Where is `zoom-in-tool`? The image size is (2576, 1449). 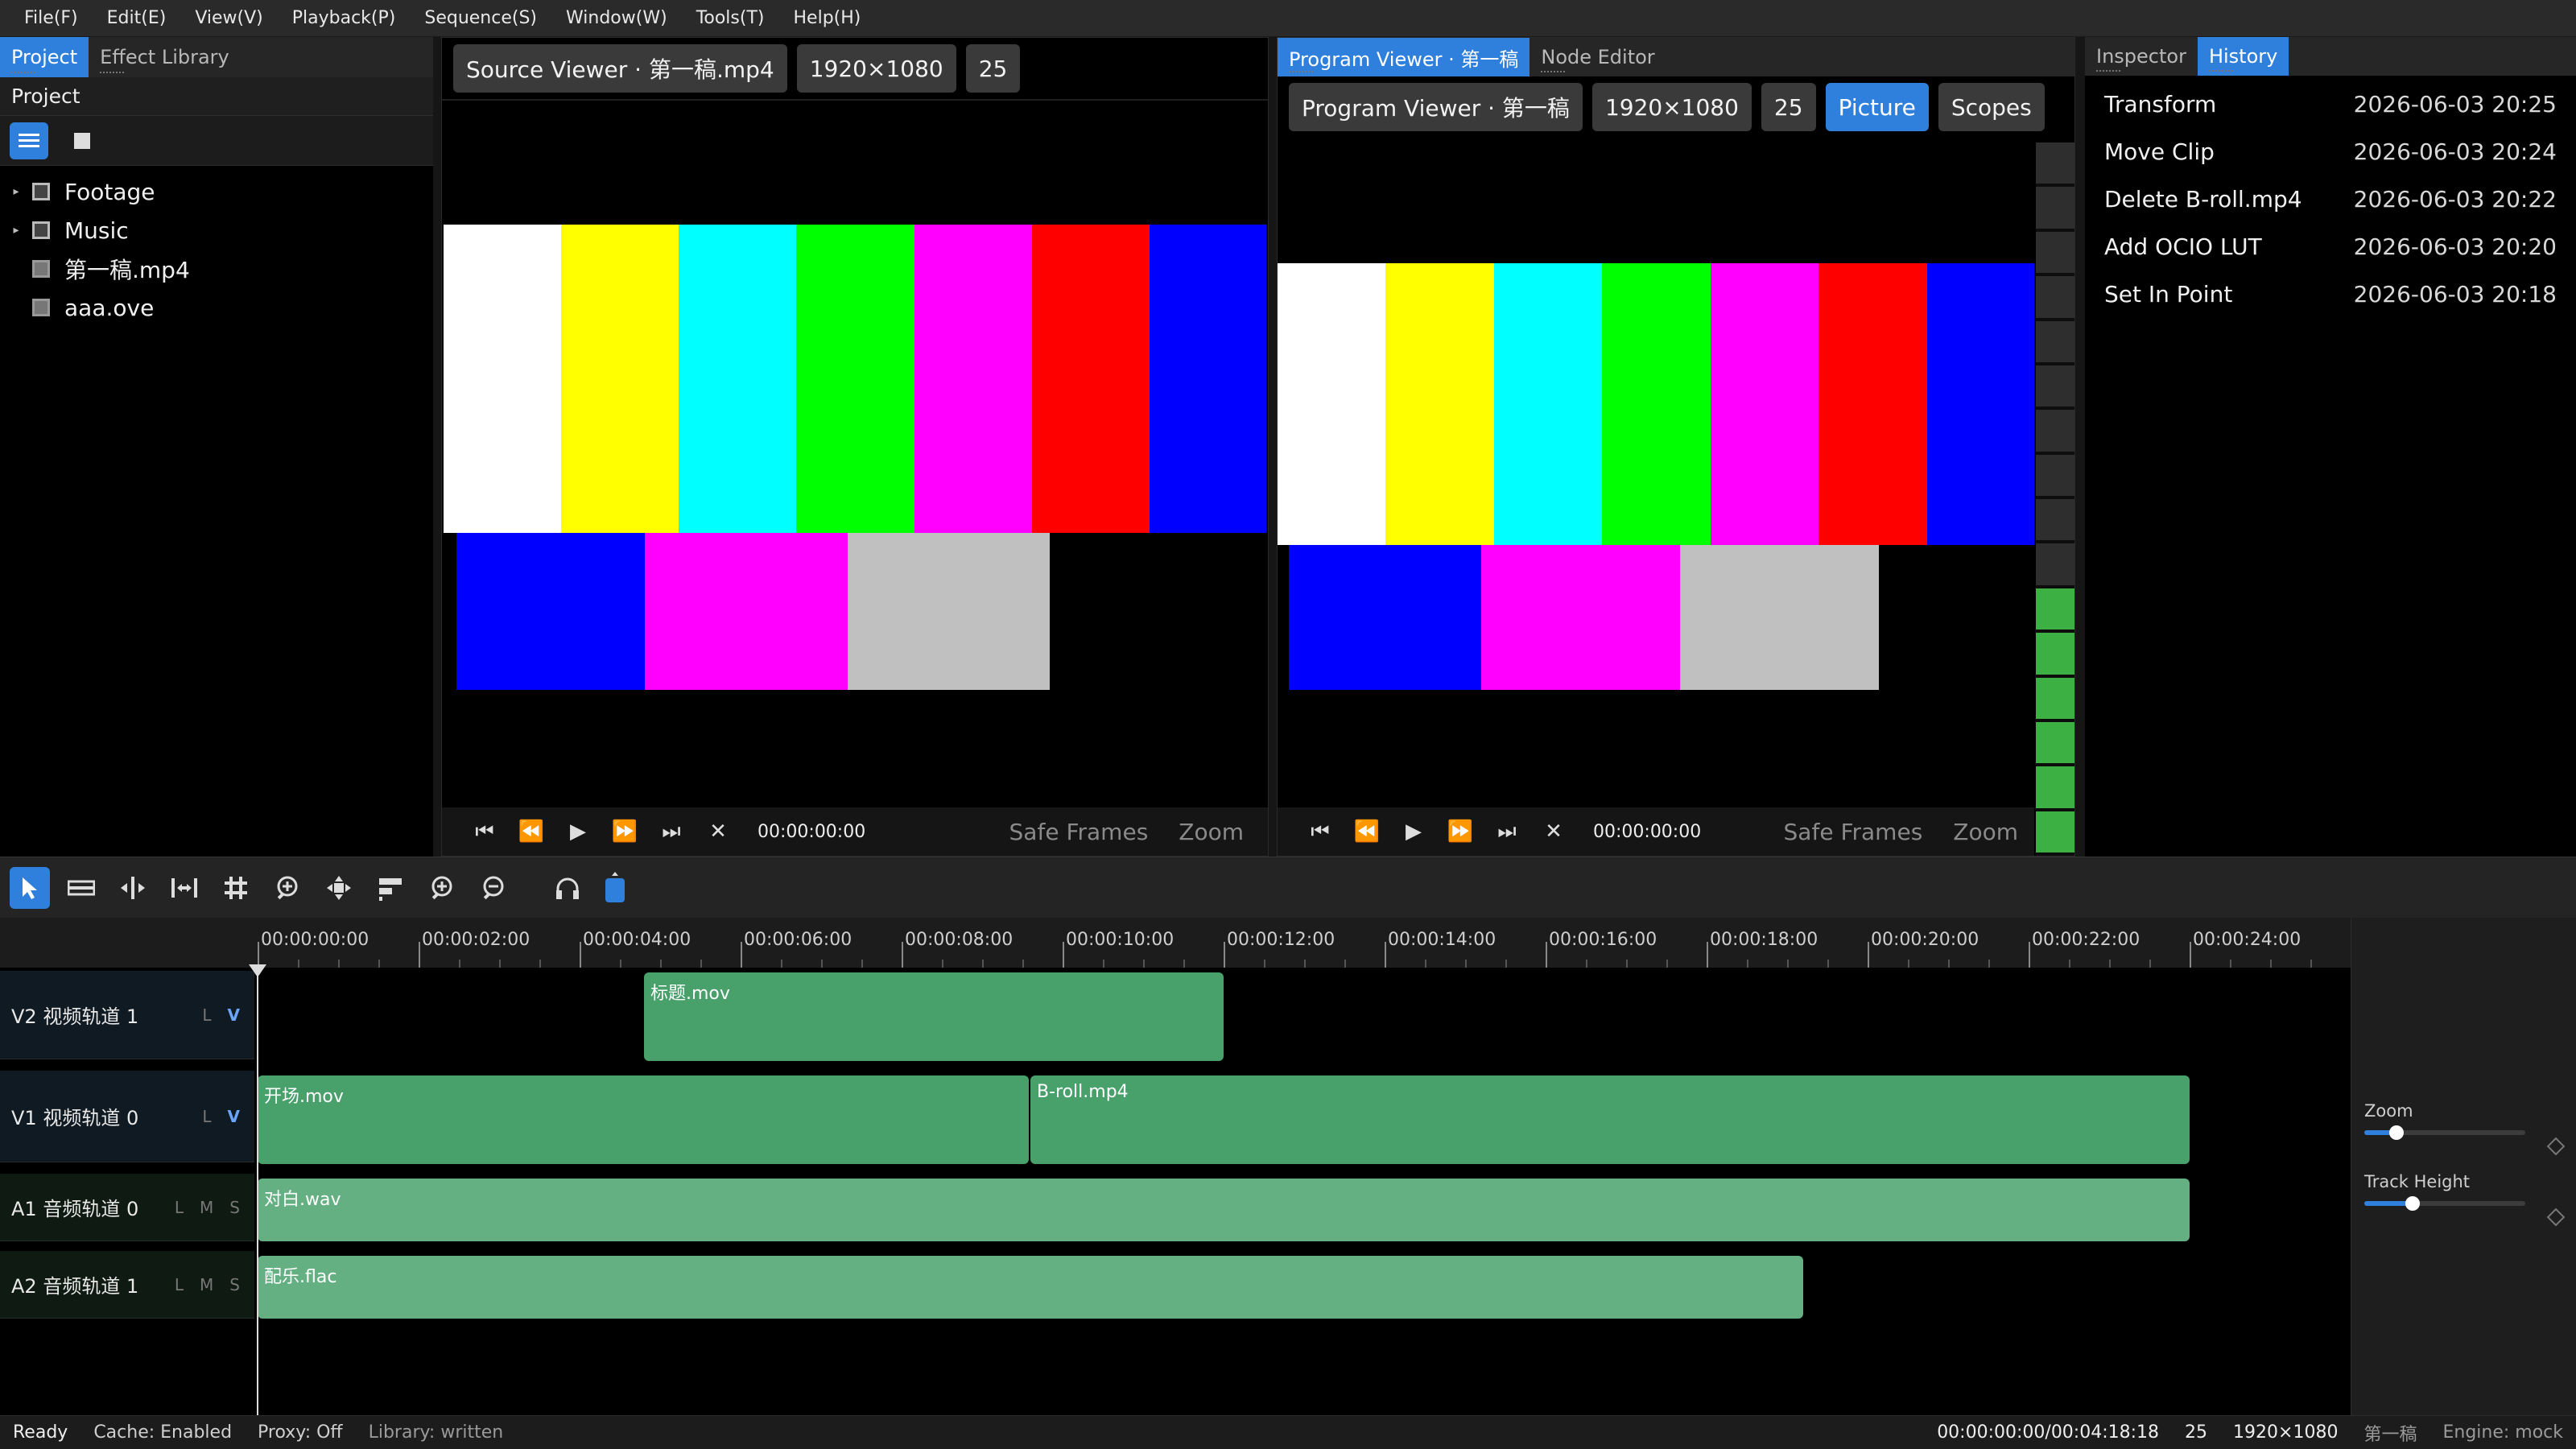
zoom-in-tool is located at coordinates (287, 888).